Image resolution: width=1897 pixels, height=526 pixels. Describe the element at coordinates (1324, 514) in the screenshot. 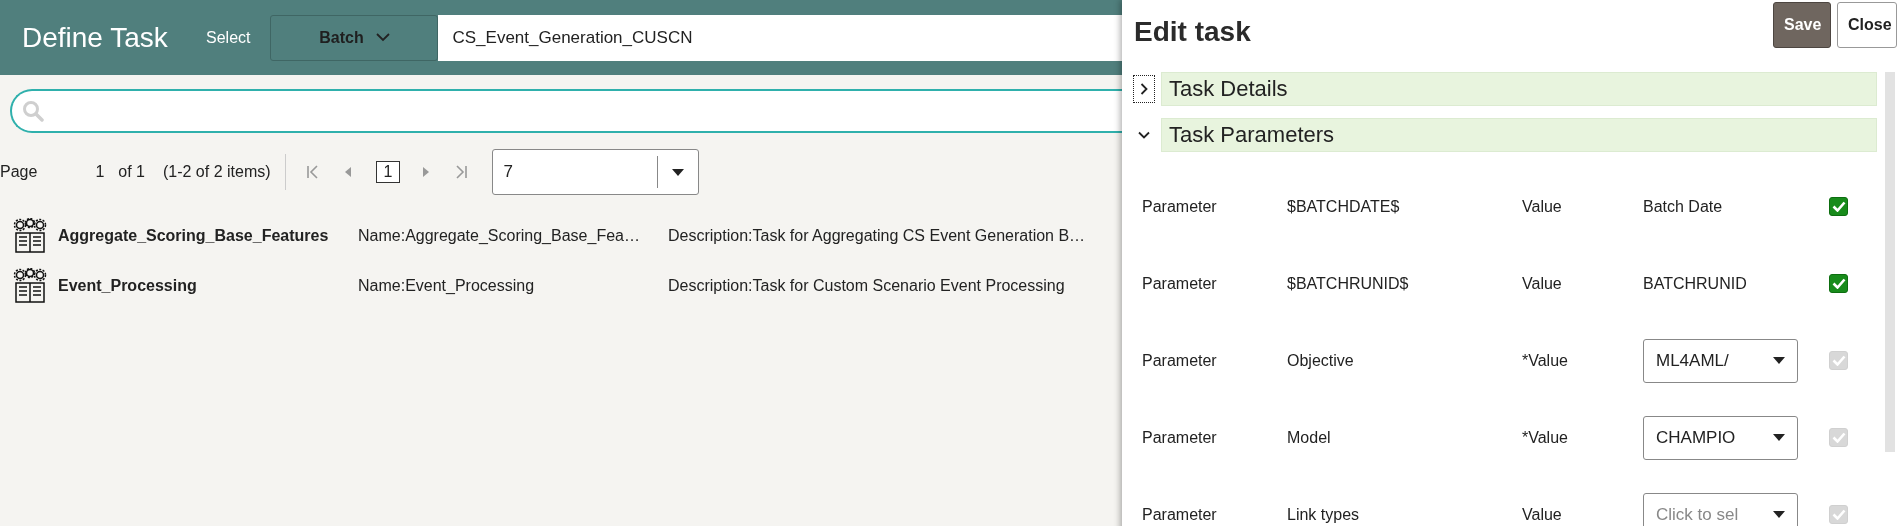

I see `parameter-name: Link types` at that location.